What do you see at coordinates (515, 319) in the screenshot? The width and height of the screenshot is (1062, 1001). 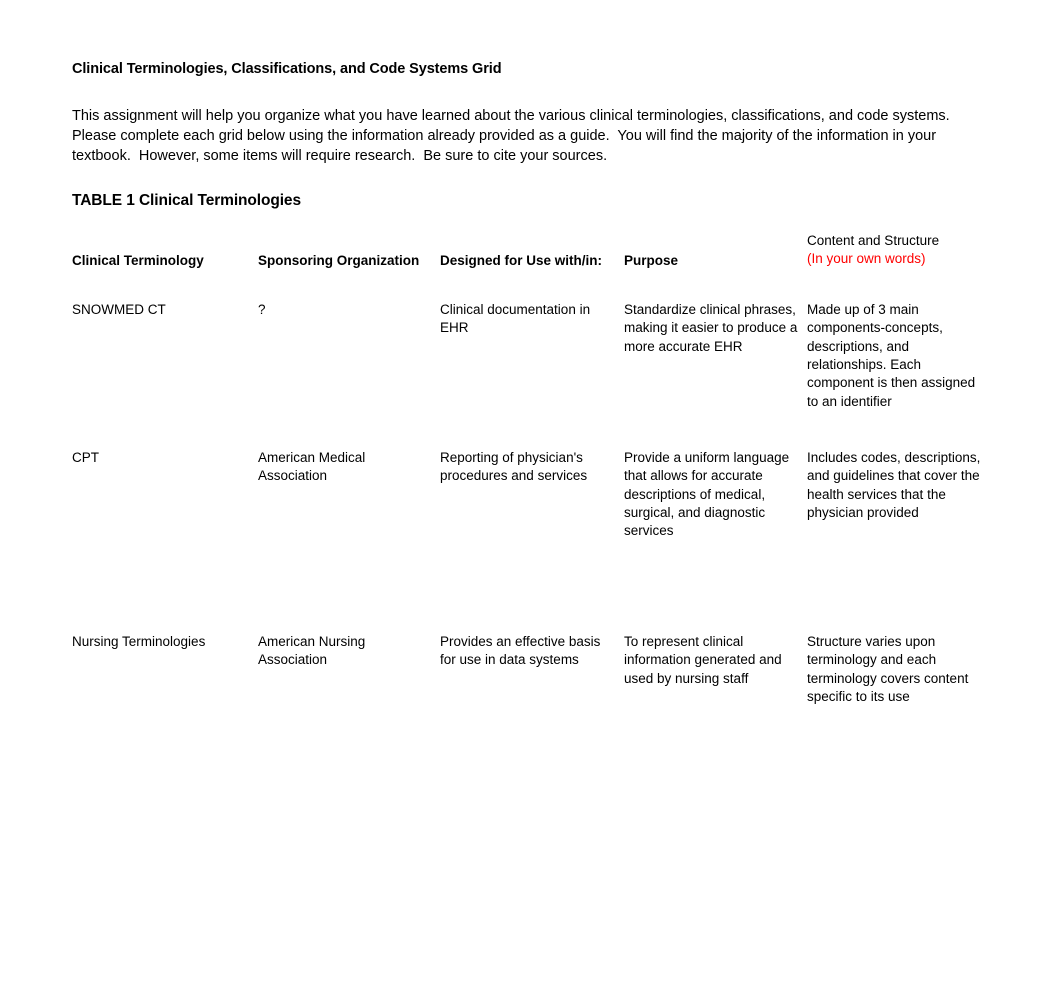 I see `cell-designed-for-text: Clinical documentation in EHR` at bounding box center [515, 319].